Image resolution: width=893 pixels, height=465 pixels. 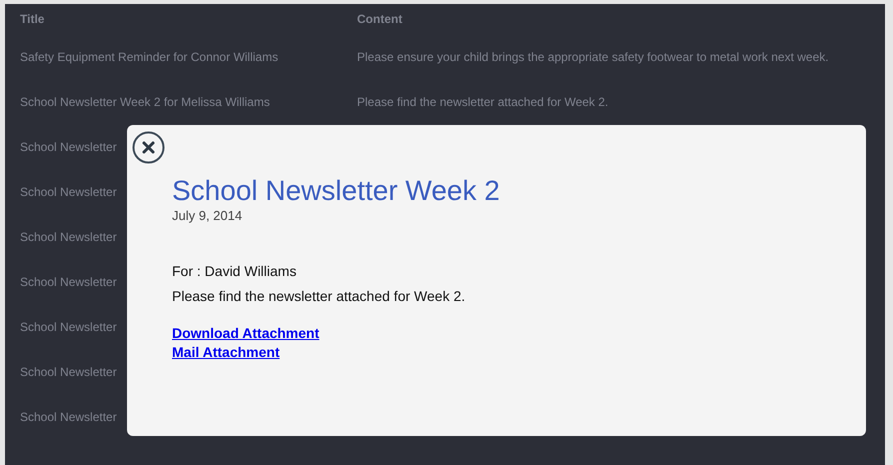 What do you see at coordinates (32, 19) in the screenshot?
I see `column-header: Title` at bounding box center [32, 19].